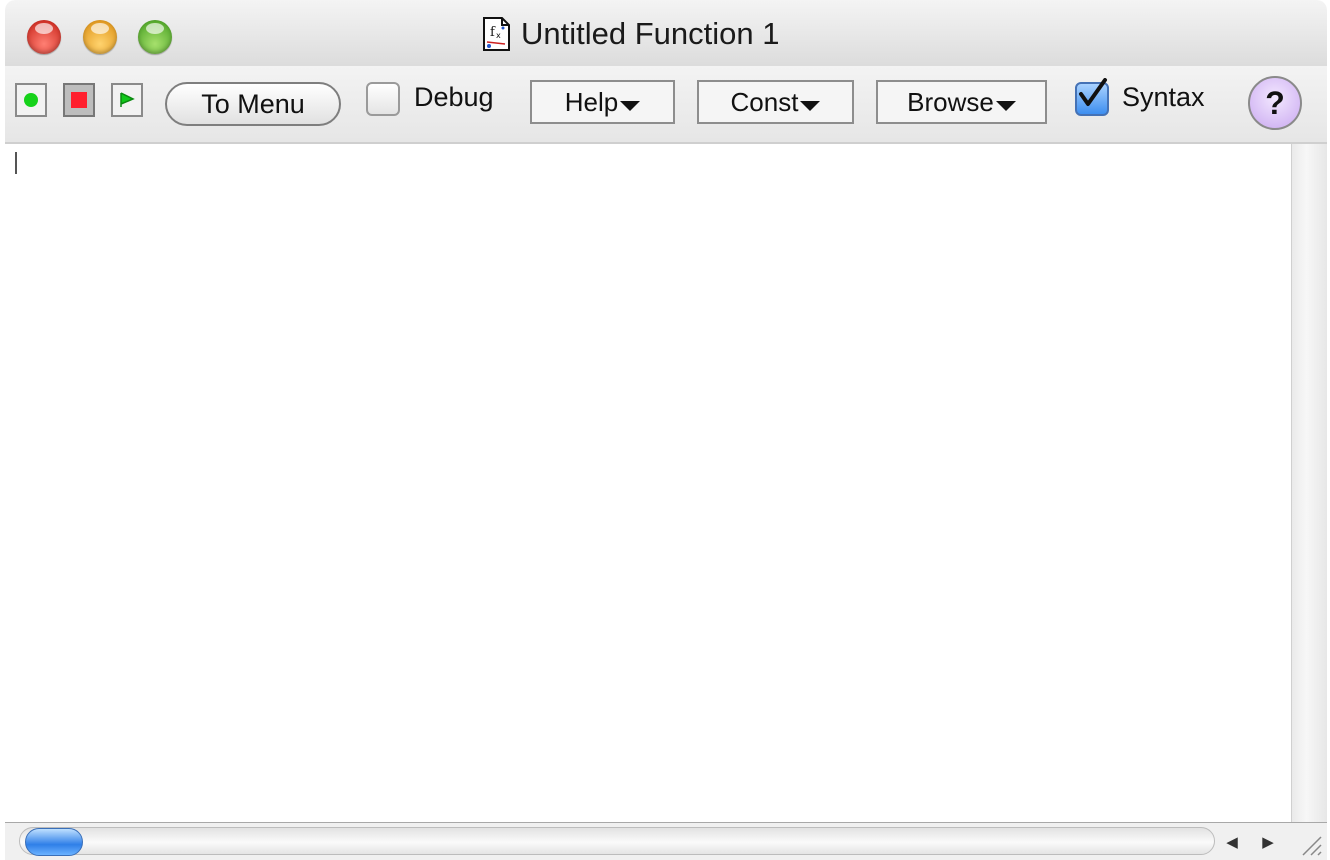  What do you see at coordinates (54, 842) in the screenshot?
I see `horizontal-scroll-thumb` at bounding box center [54, 842].